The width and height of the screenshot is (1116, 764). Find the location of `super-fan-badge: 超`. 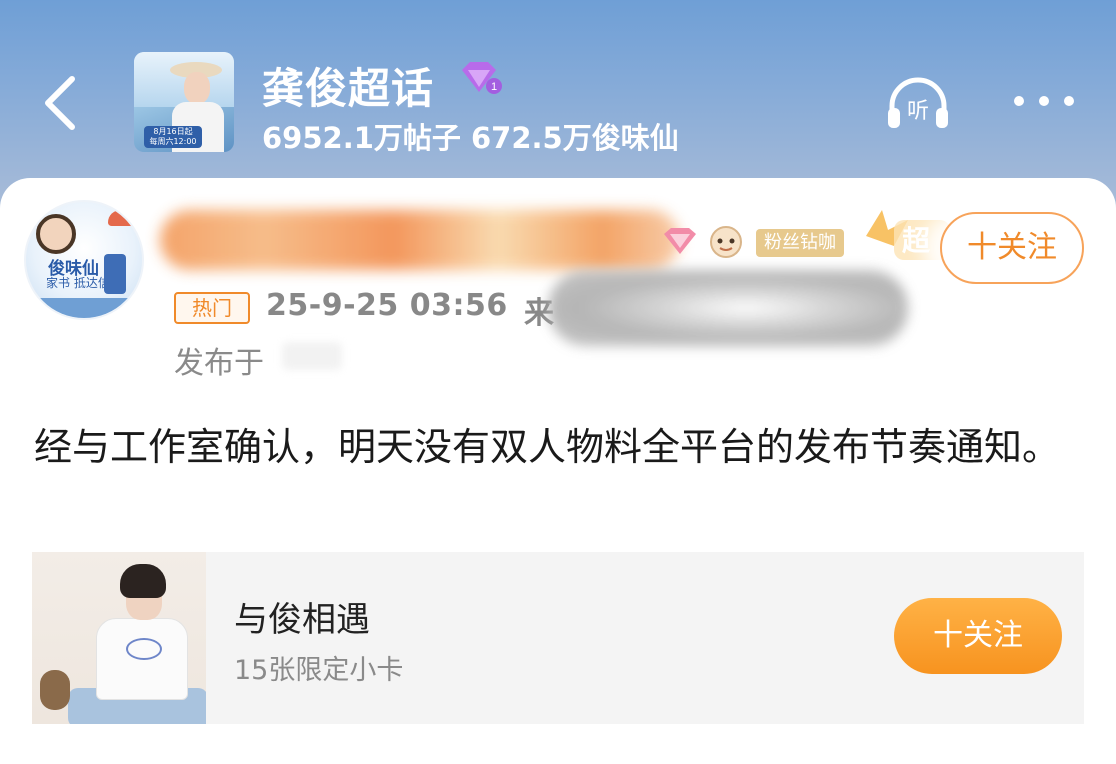

super-fan-badge: 超 is located at coordinates (908, 235).